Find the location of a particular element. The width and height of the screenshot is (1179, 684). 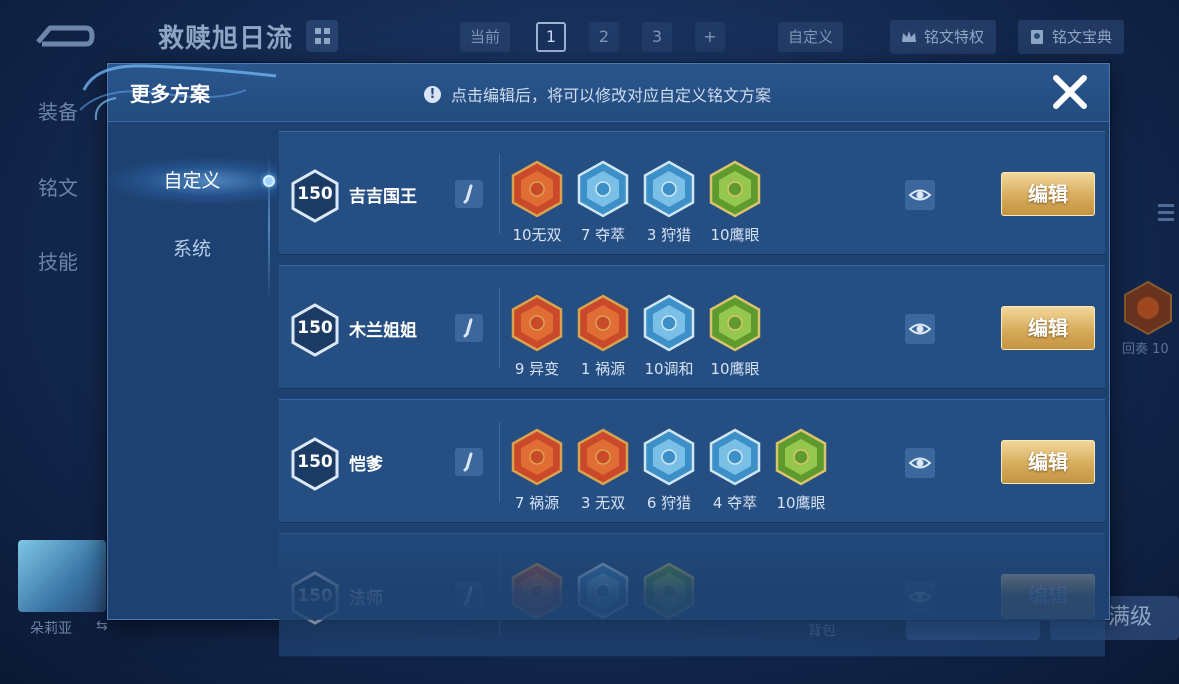

scheme-row: 150 木兰姐姐 9 异变 1 祸源 10调和 10鹰眼 编辑 is located at coordinates (692, 327).